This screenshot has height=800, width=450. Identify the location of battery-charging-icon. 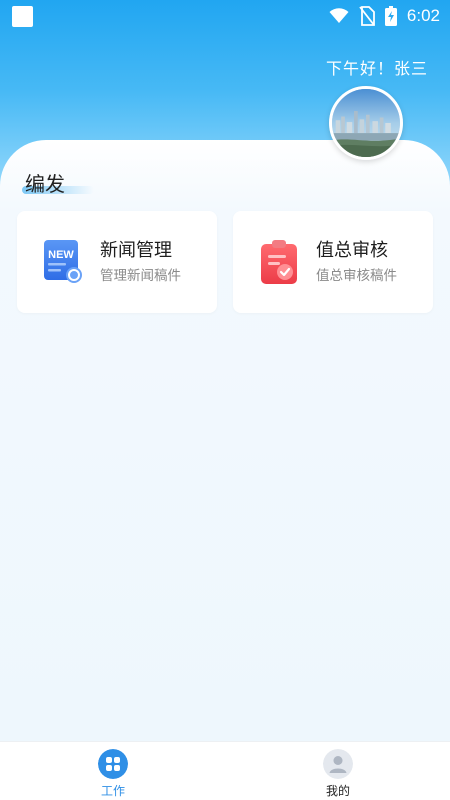
(390, 16).